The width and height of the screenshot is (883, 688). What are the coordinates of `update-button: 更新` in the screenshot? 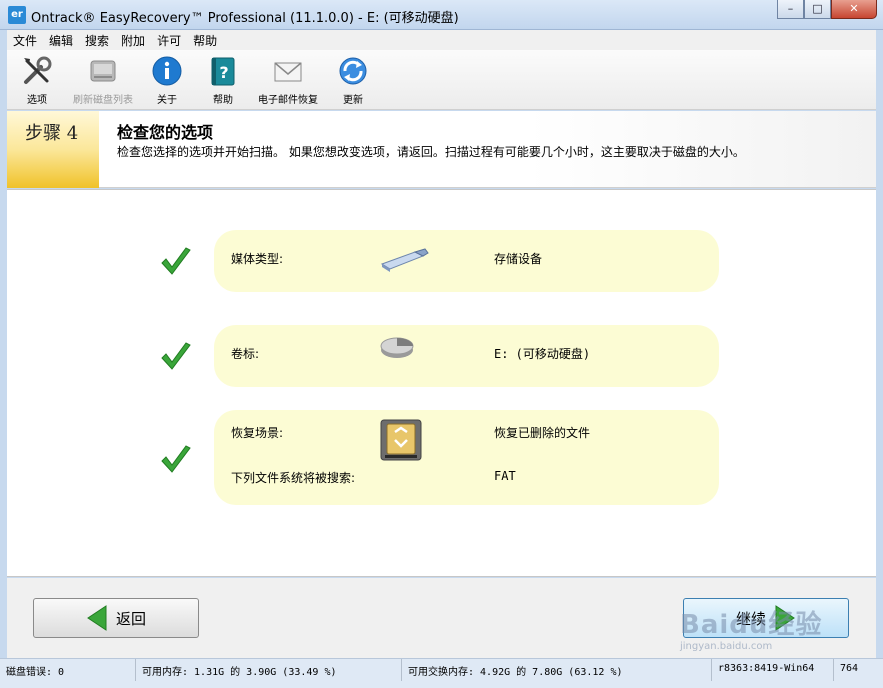 It's located at (353, 80).